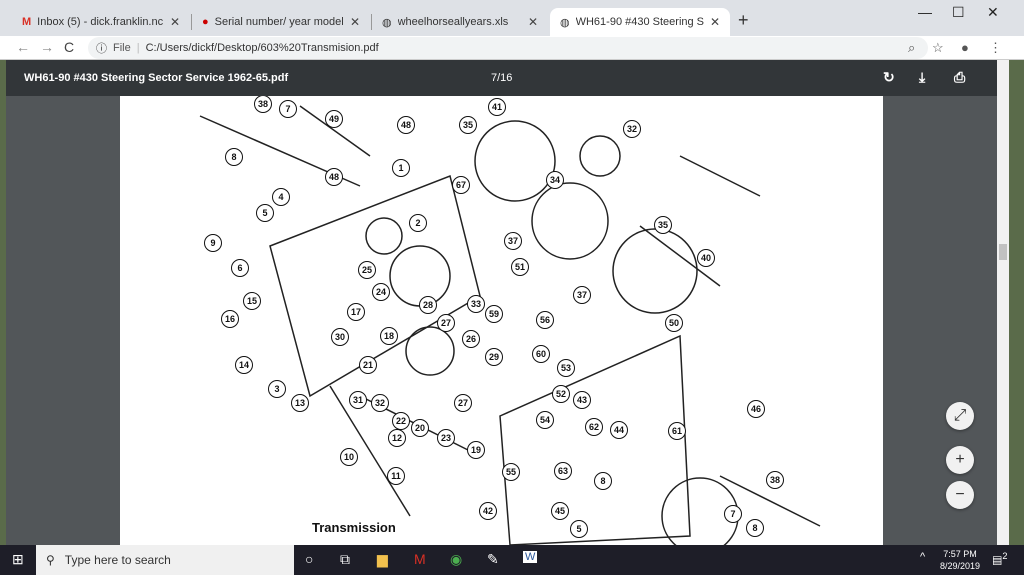  Describe the element at coordinates (367, 270) in the screenshot. I see `part-callout: 25` at that location.